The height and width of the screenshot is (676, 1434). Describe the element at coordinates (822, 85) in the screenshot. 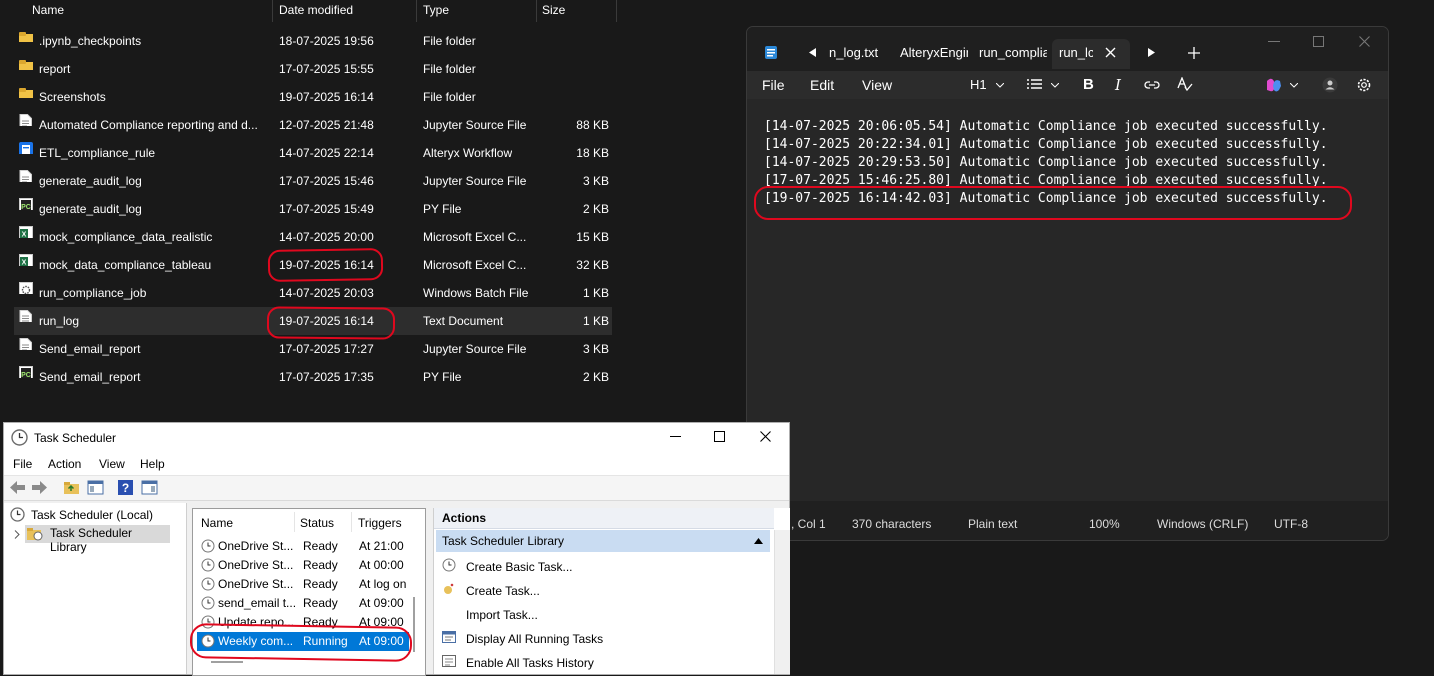

I see `menu-edit: Edit` at that location.